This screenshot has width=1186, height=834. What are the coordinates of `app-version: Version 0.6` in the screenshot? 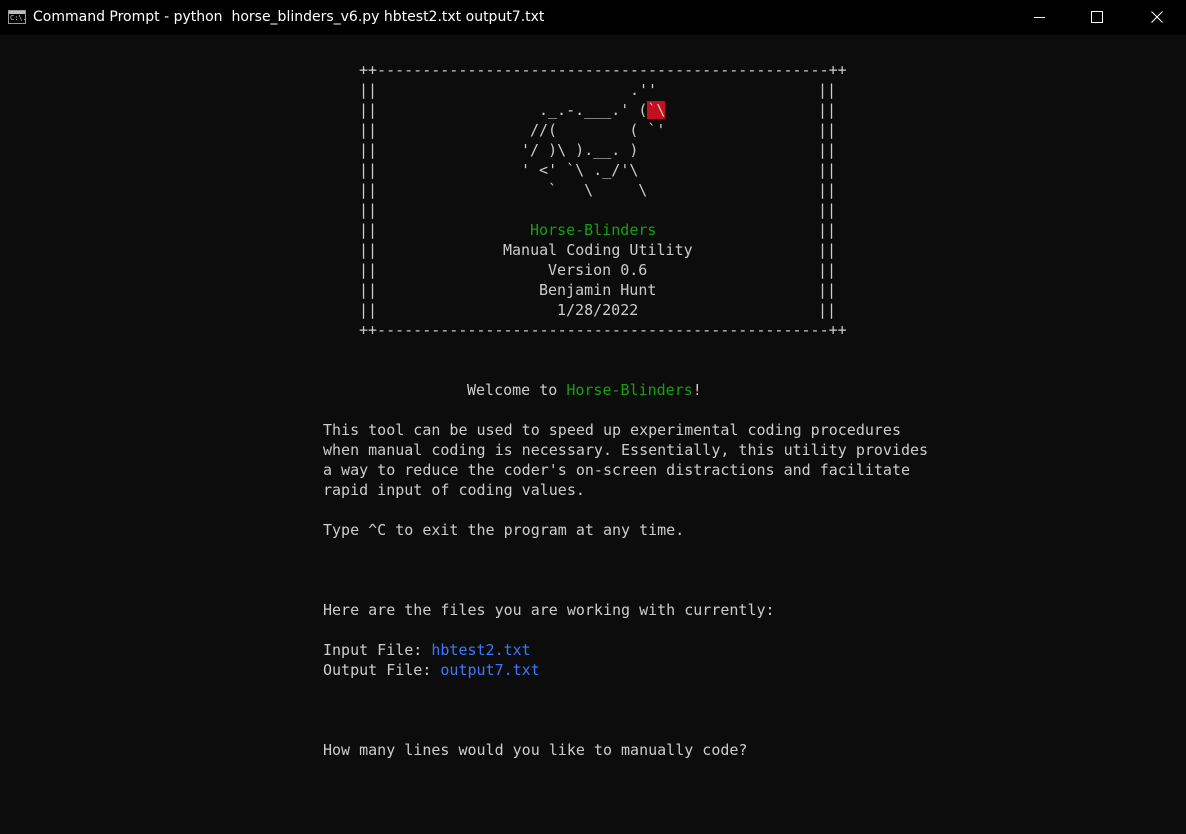 It's located at (598, 270).